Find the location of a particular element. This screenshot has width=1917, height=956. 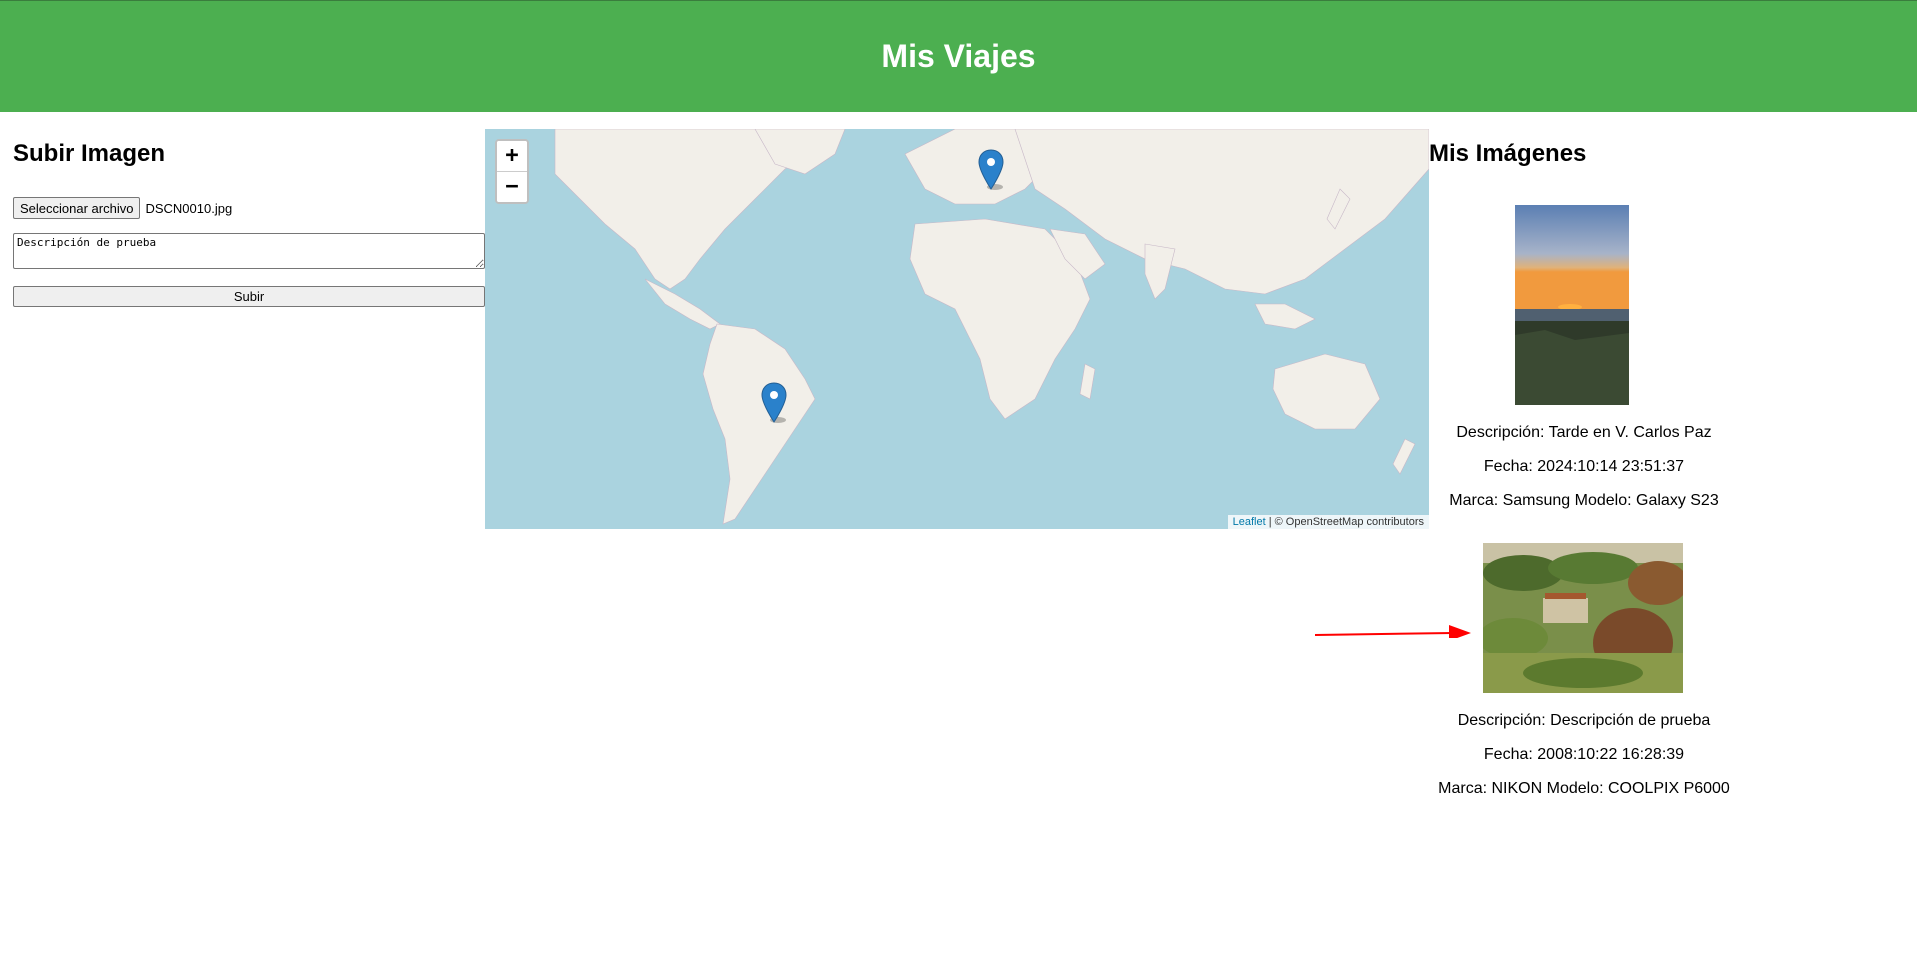

file-picker: Seleccionar archivo DSCN0010.jpg is located at coordinates (122, 208).